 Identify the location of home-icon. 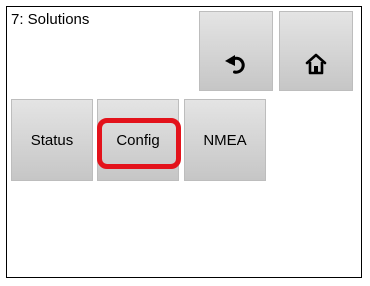
(316, 64).